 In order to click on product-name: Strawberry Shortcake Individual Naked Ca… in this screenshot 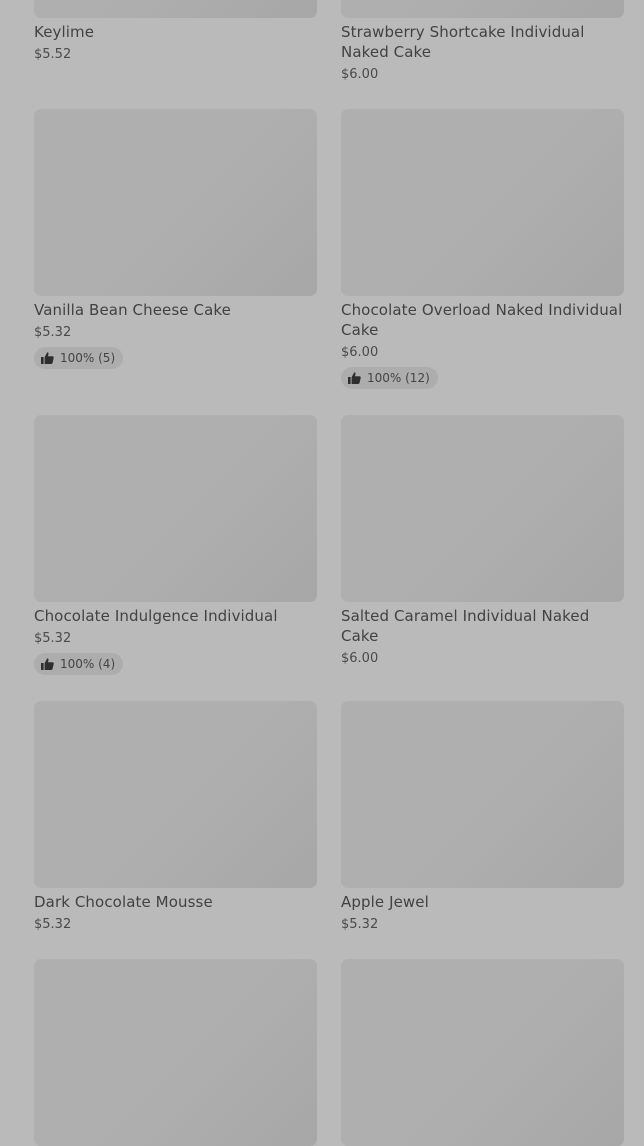, I will do `click(482, 42)`.